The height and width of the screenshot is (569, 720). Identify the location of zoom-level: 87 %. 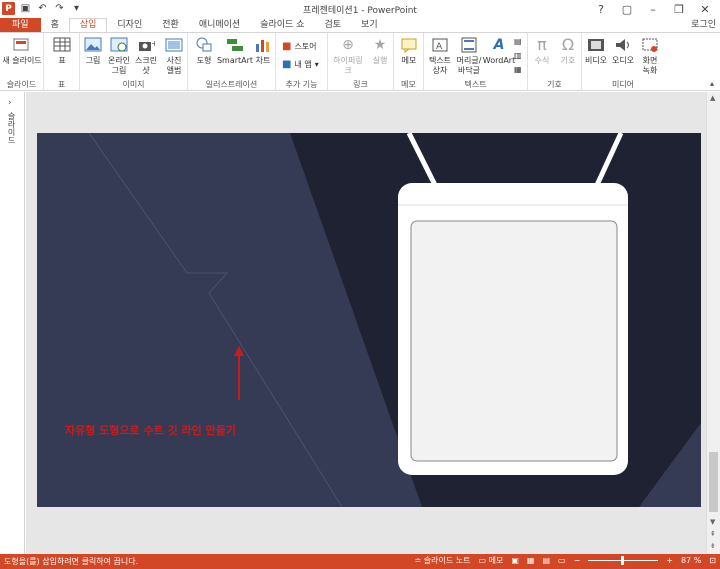
(691, 560).